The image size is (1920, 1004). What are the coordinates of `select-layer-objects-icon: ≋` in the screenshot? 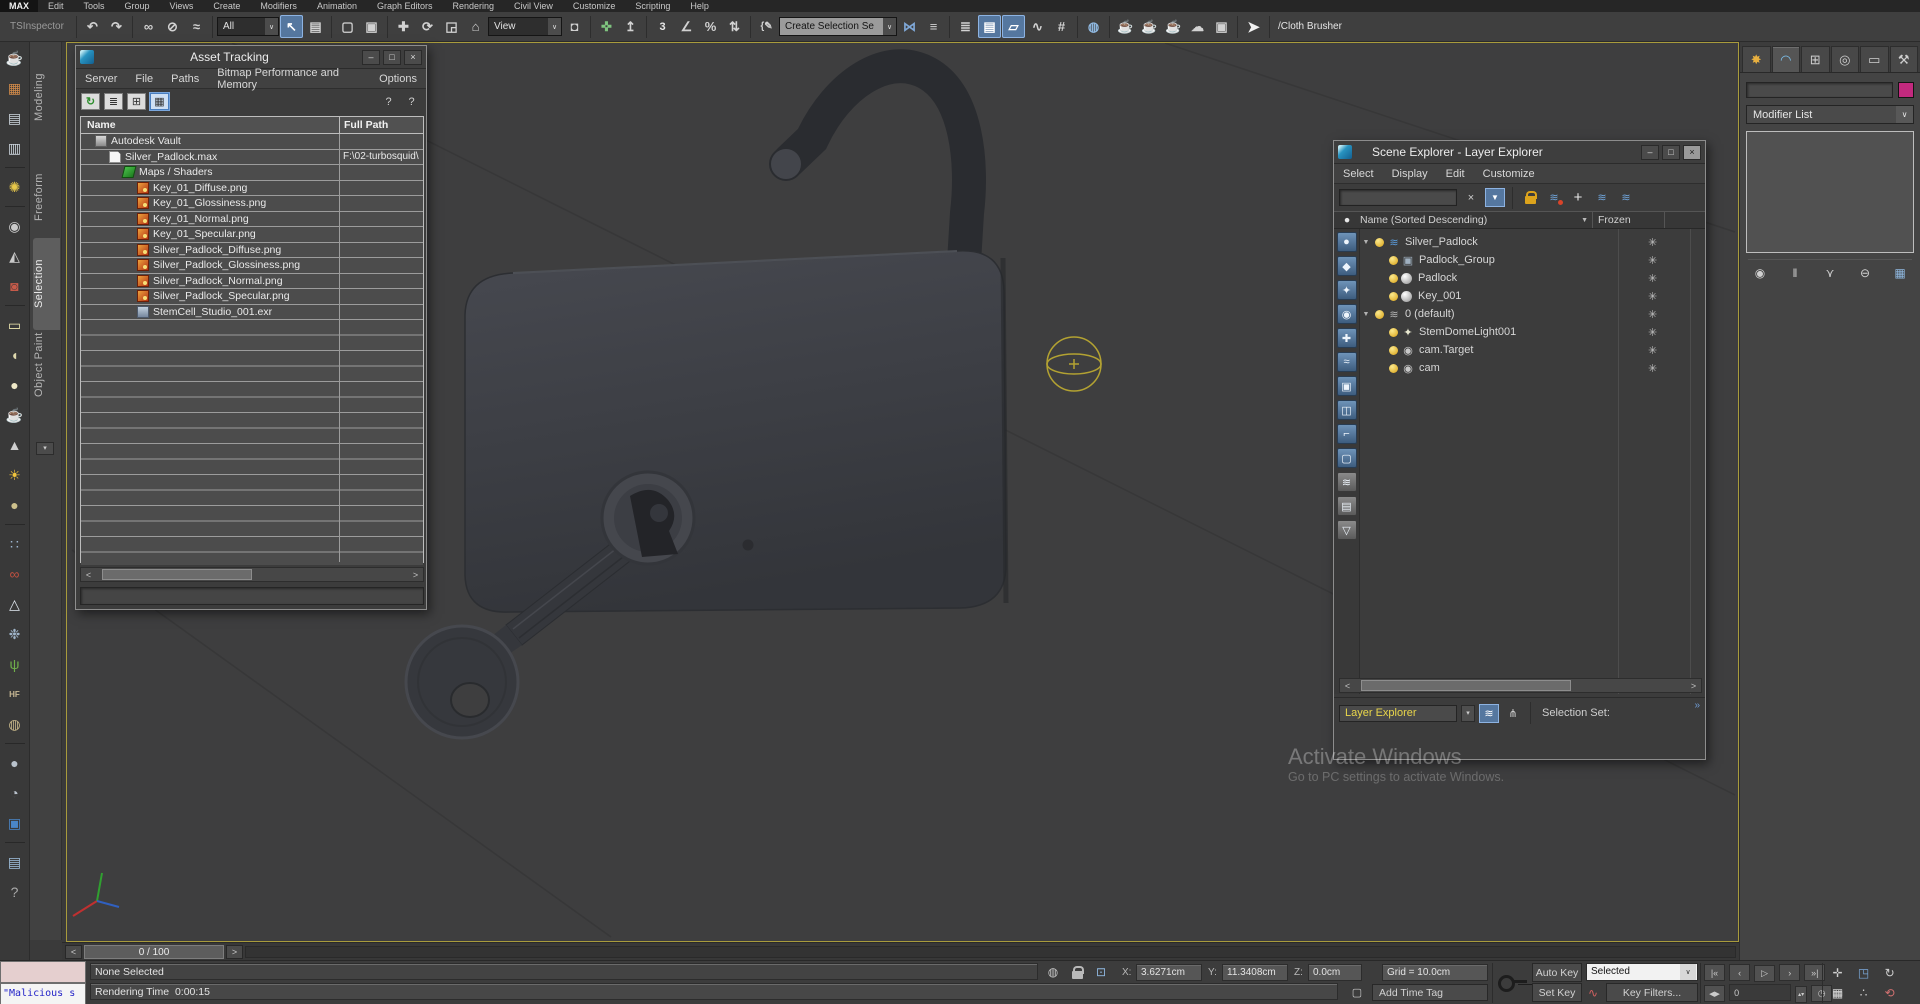 It's located at (1602, 197).